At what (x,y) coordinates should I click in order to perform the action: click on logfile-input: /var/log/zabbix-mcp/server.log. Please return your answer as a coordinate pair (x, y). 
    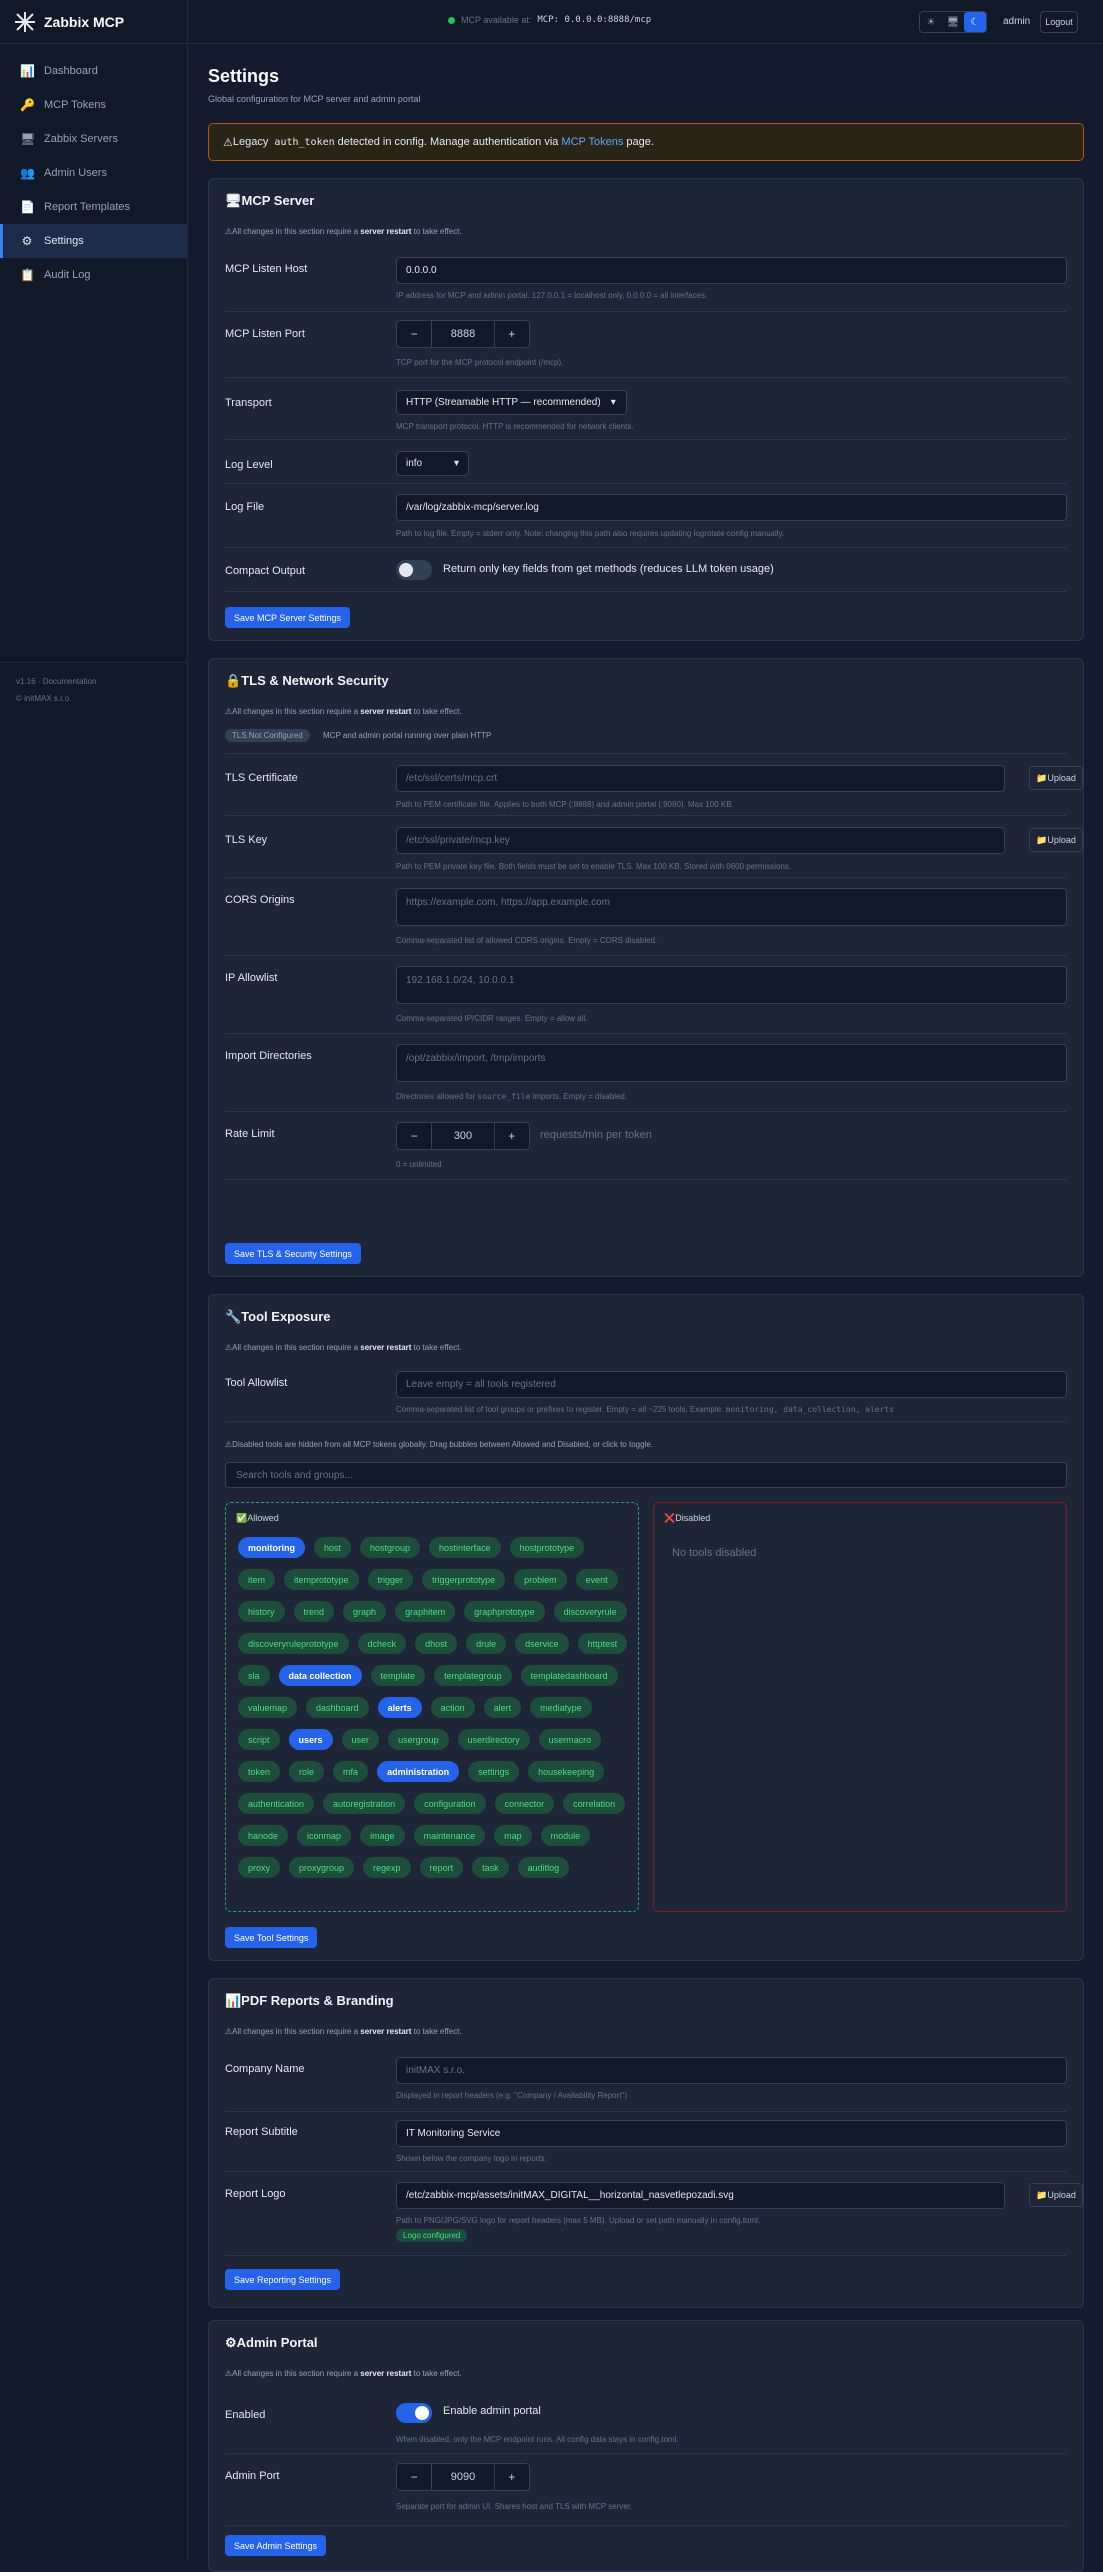
    Looking at the image, I should click on (731, 507).